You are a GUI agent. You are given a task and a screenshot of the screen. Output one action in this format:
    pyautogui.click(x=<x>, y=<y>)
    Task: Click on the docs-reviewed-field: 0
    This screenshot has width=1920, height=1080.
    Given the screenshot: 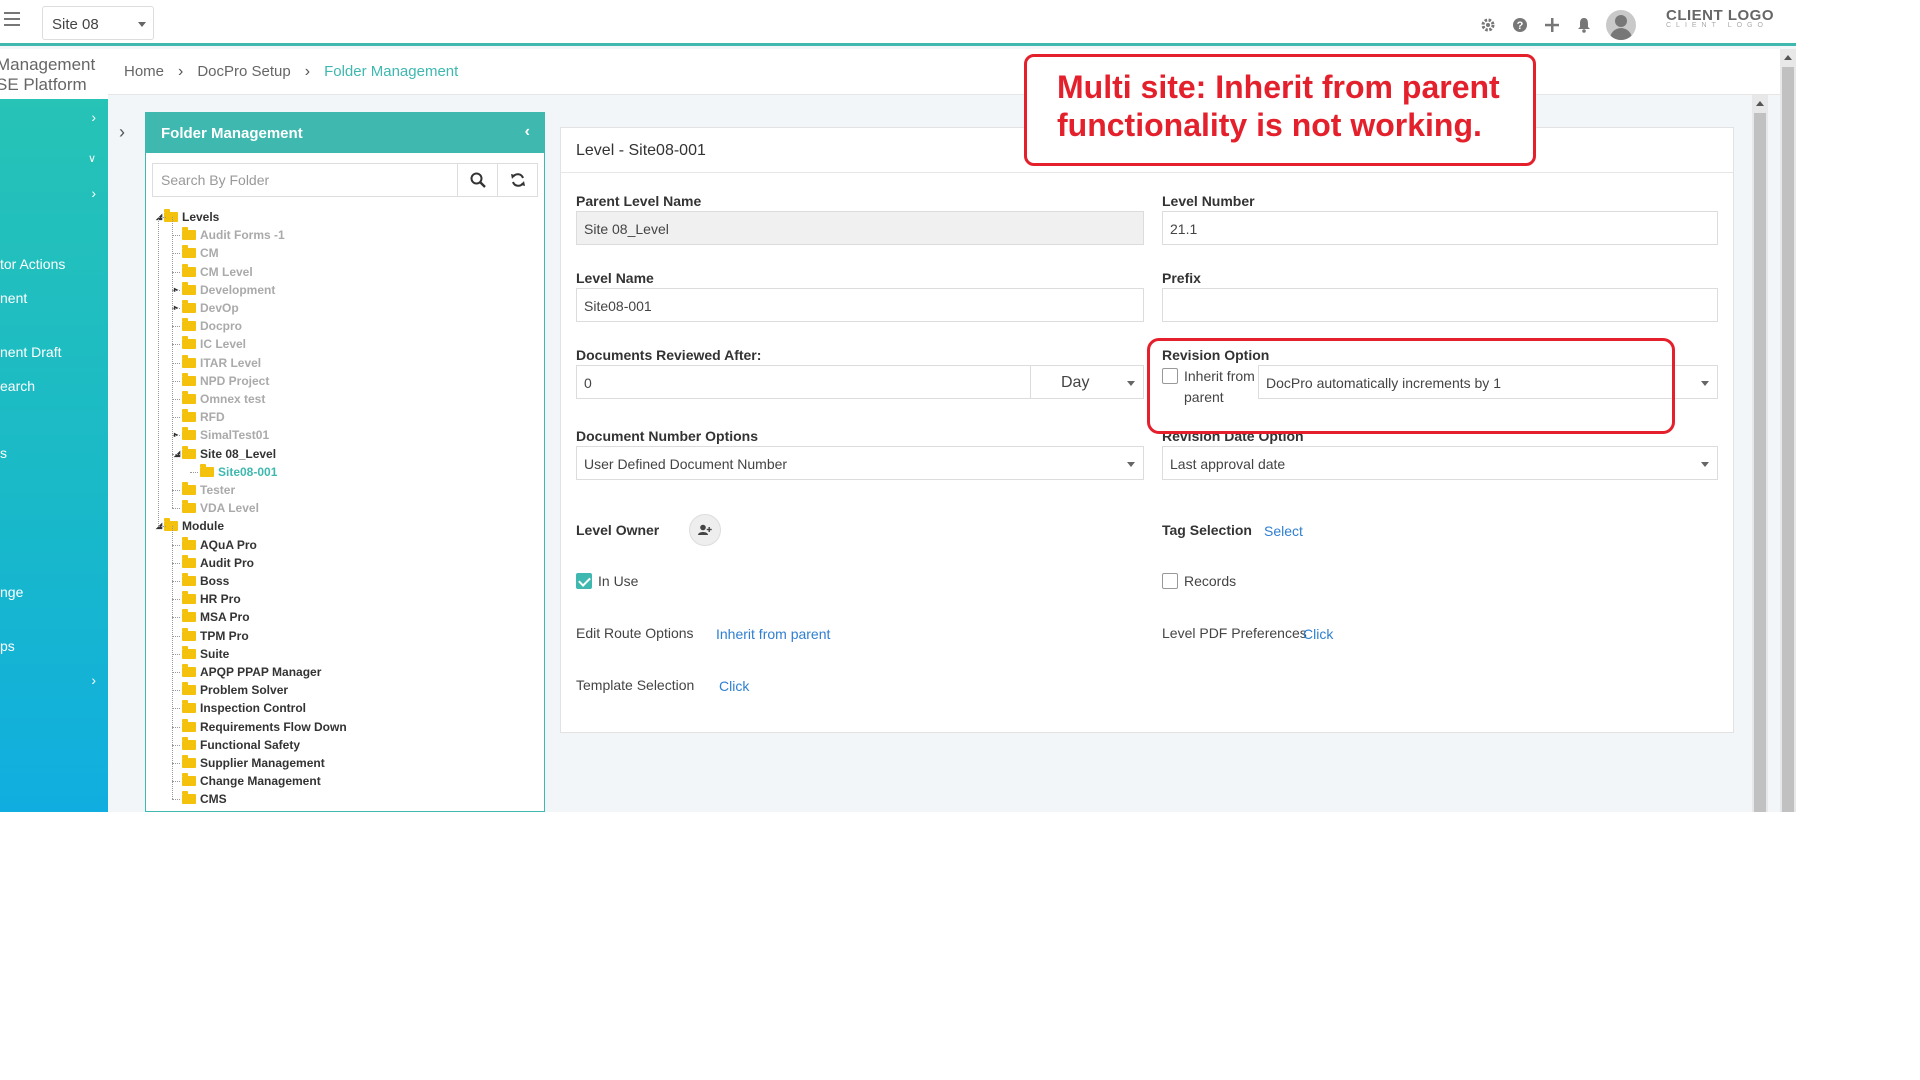 What is the action you would take?
    pyautogui.click(x=803, y=382)
    